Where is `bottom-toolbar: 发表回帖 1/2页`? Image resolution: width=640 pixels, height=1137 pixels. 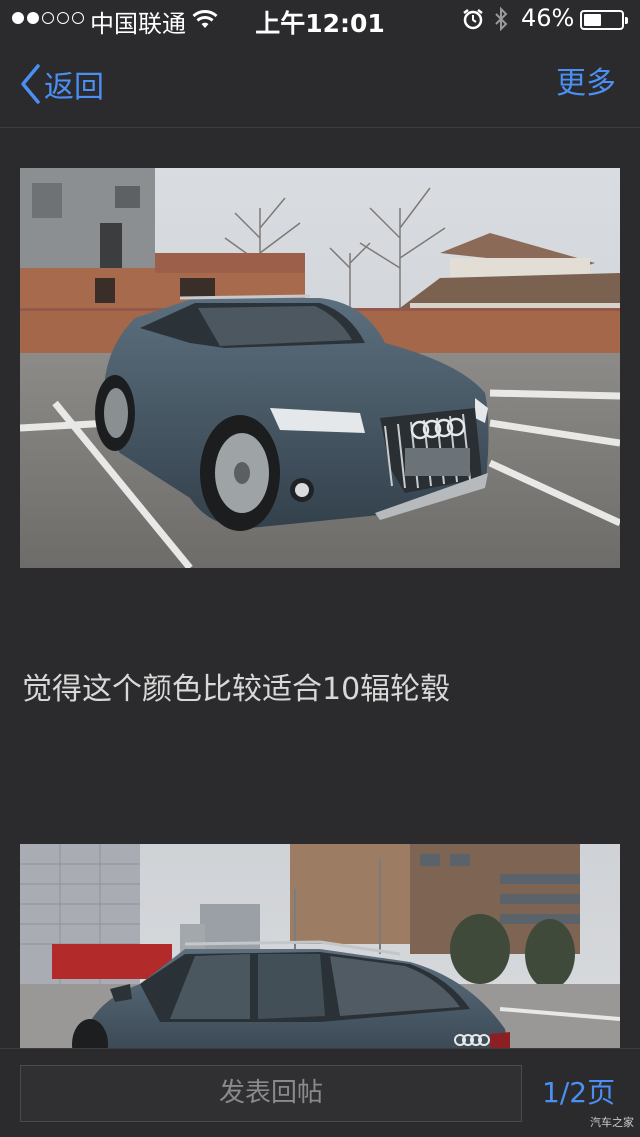
bottom-toolbar: 发表回帖 1/2页 is located at coordinates (320, 1092).